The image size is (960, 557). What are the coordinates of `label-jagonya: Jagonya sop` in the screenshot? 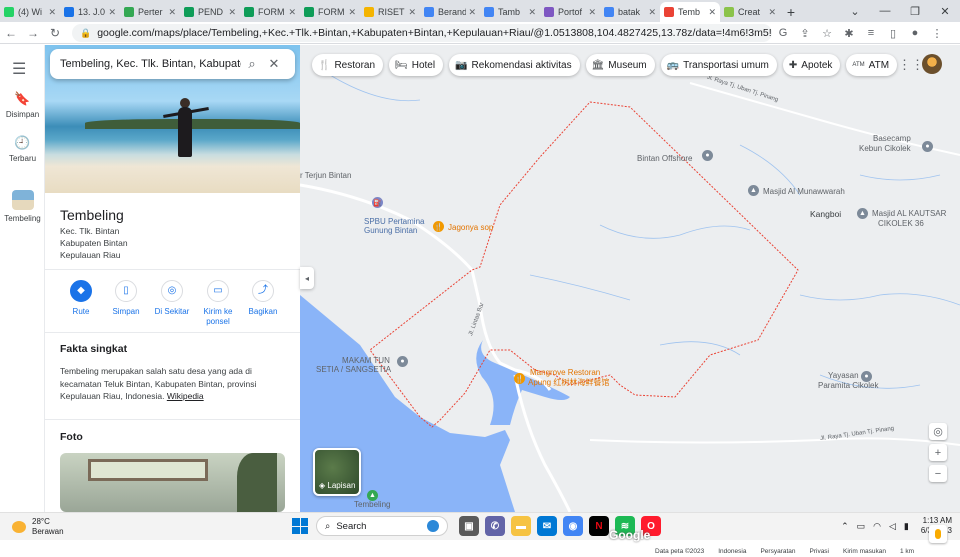 It's located at (470, 227).